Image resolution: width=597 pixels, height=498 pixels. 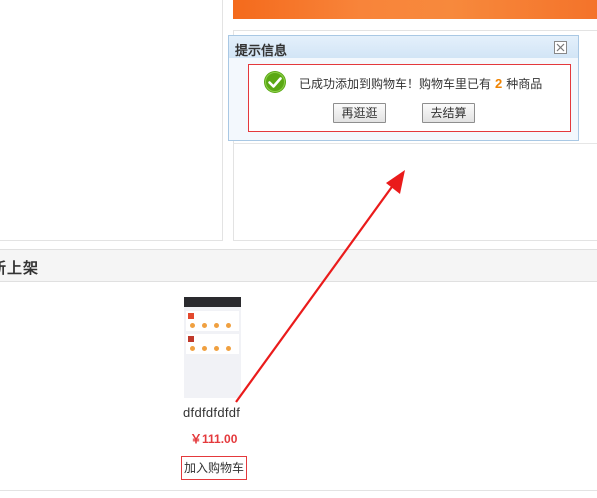 What do you see at coordinates (409, 98) in the screenshot?
I see `dialog-message-box: 已成功添加到购物车！购物车里已有 2 种商品 再逛逛 去结算` at bounding box center [409, 98].